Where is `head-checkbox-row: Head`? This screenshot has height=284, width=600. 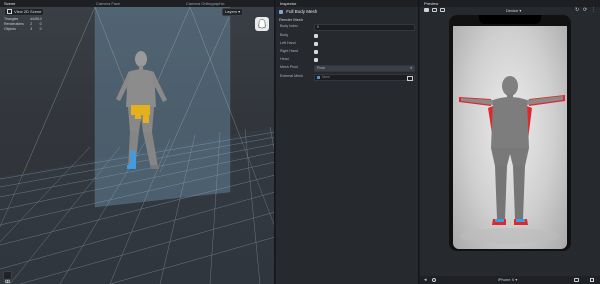 head-checkbox-row: Head is located at coordinates (347, 59).